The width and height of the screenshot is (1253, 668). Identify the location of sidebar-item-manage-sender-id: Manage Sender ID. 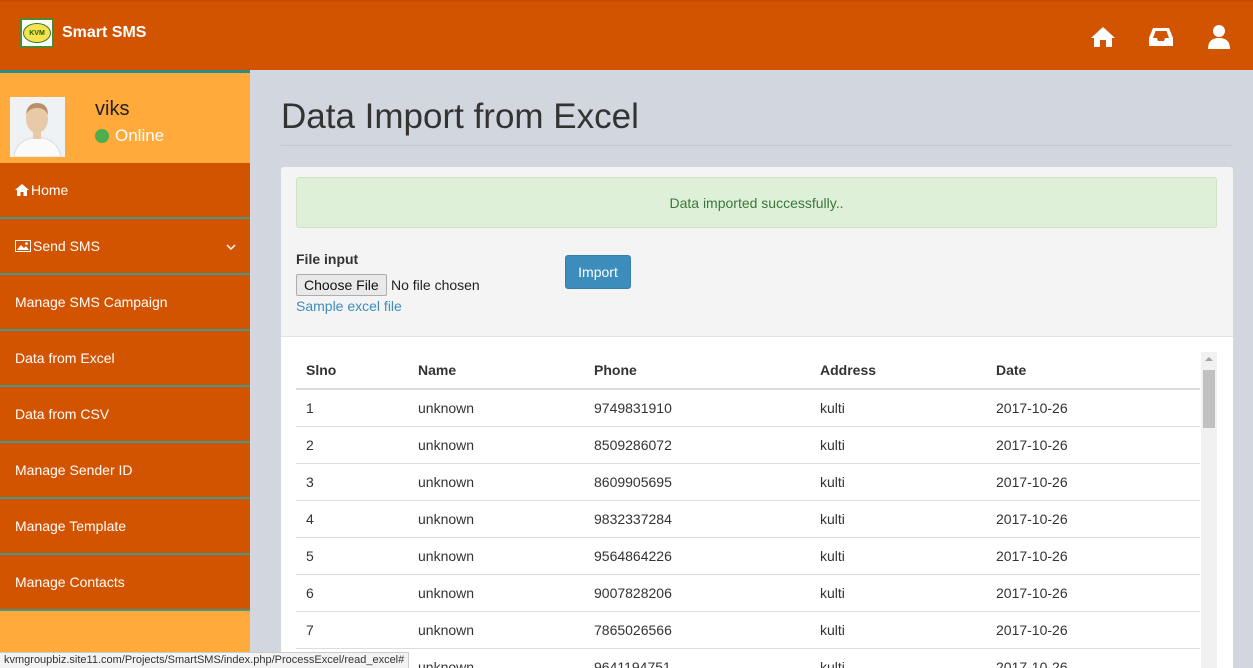
(125, 471).